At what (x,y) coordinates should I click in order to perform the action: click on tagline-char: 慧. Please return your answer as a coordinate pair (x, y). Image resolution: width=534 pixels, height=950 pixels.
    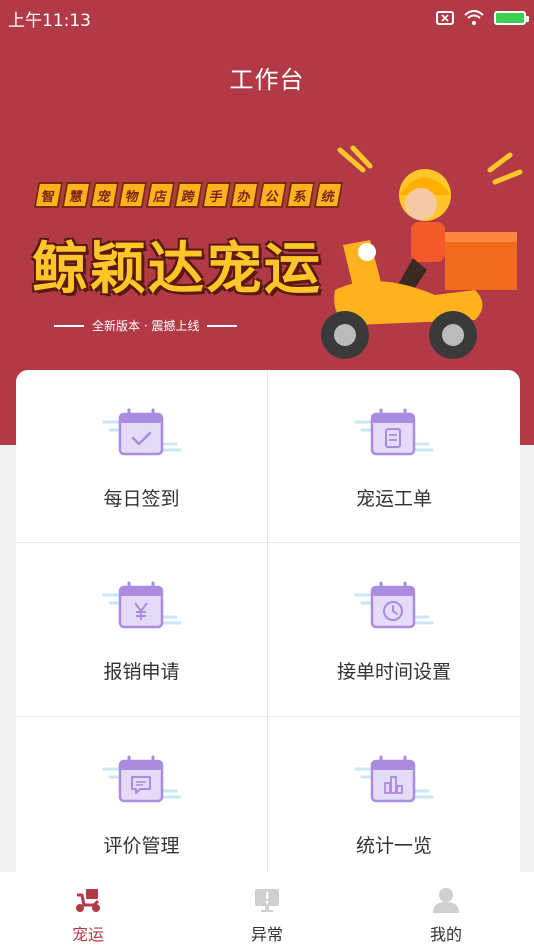
    Looking at the image, I should click on (76, 195).